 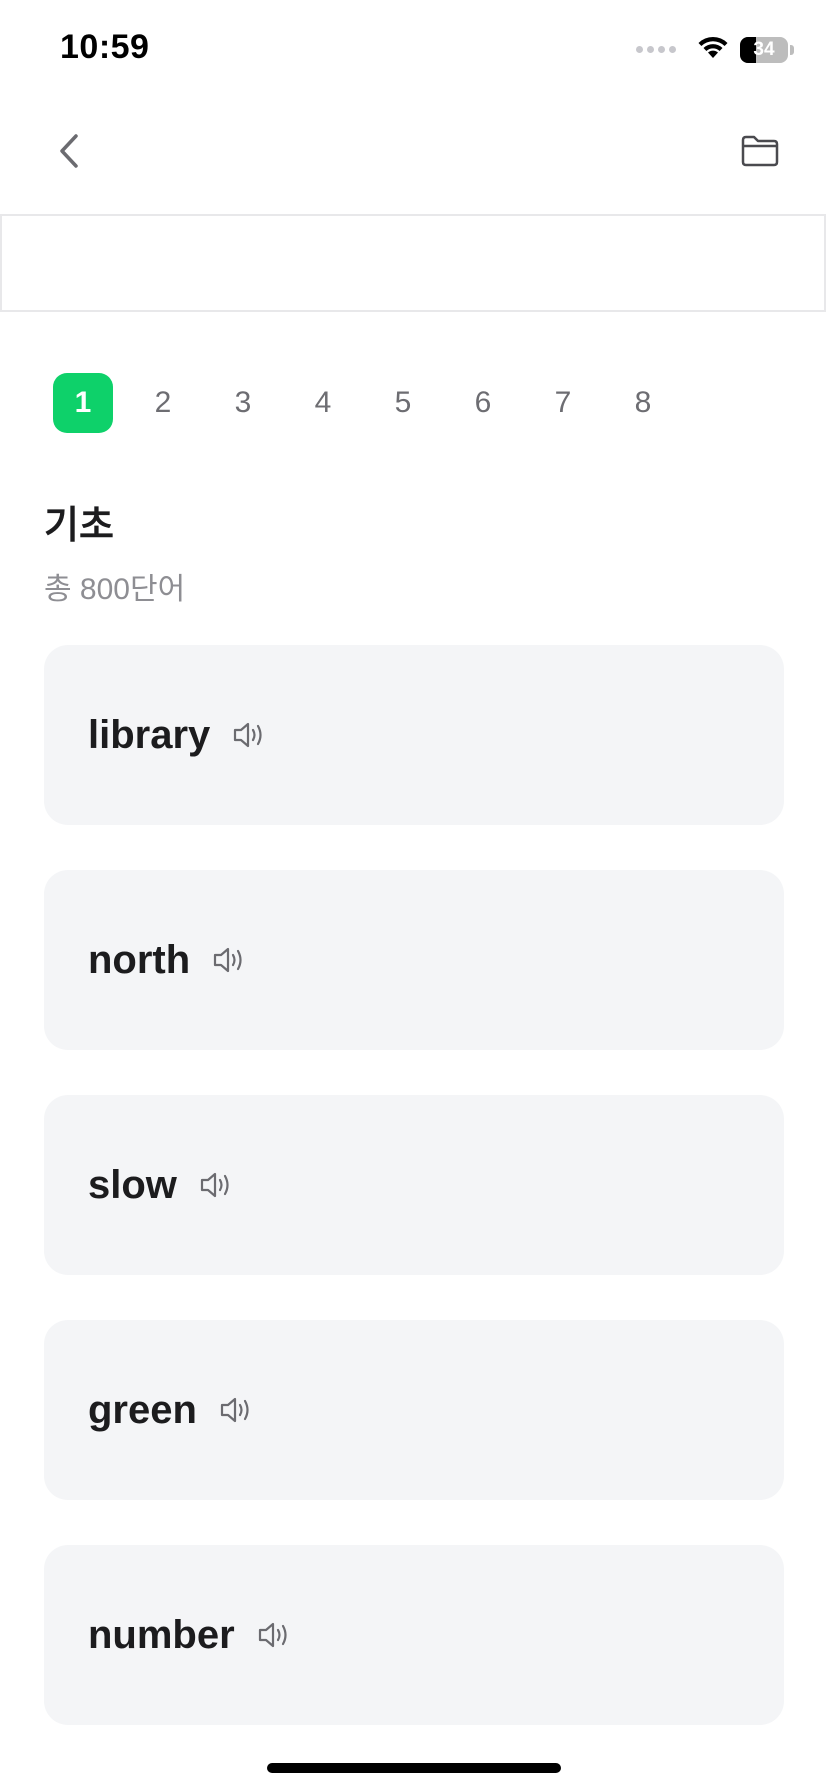 What do you see at coordinates (105, 47) in the screenshot?
I see `status-time: 10:59` at bounding box center [105, 47].